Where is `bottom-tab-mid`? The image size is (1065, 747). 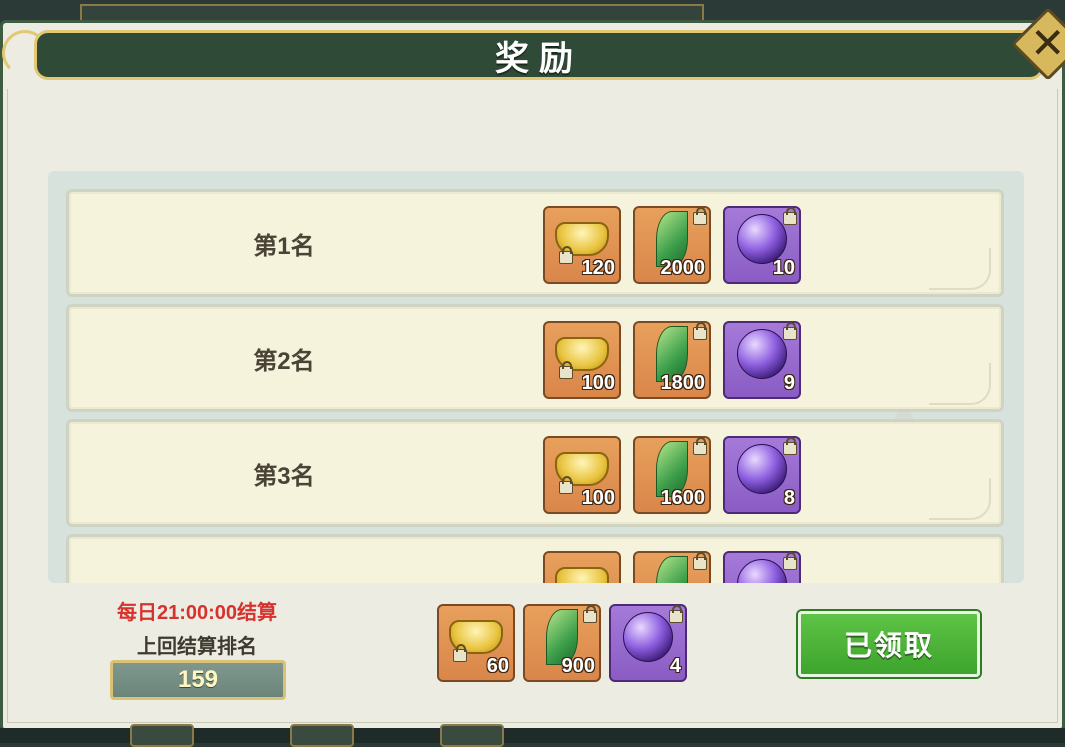
bottom-tab-mid is located at coordinates (322, 735).